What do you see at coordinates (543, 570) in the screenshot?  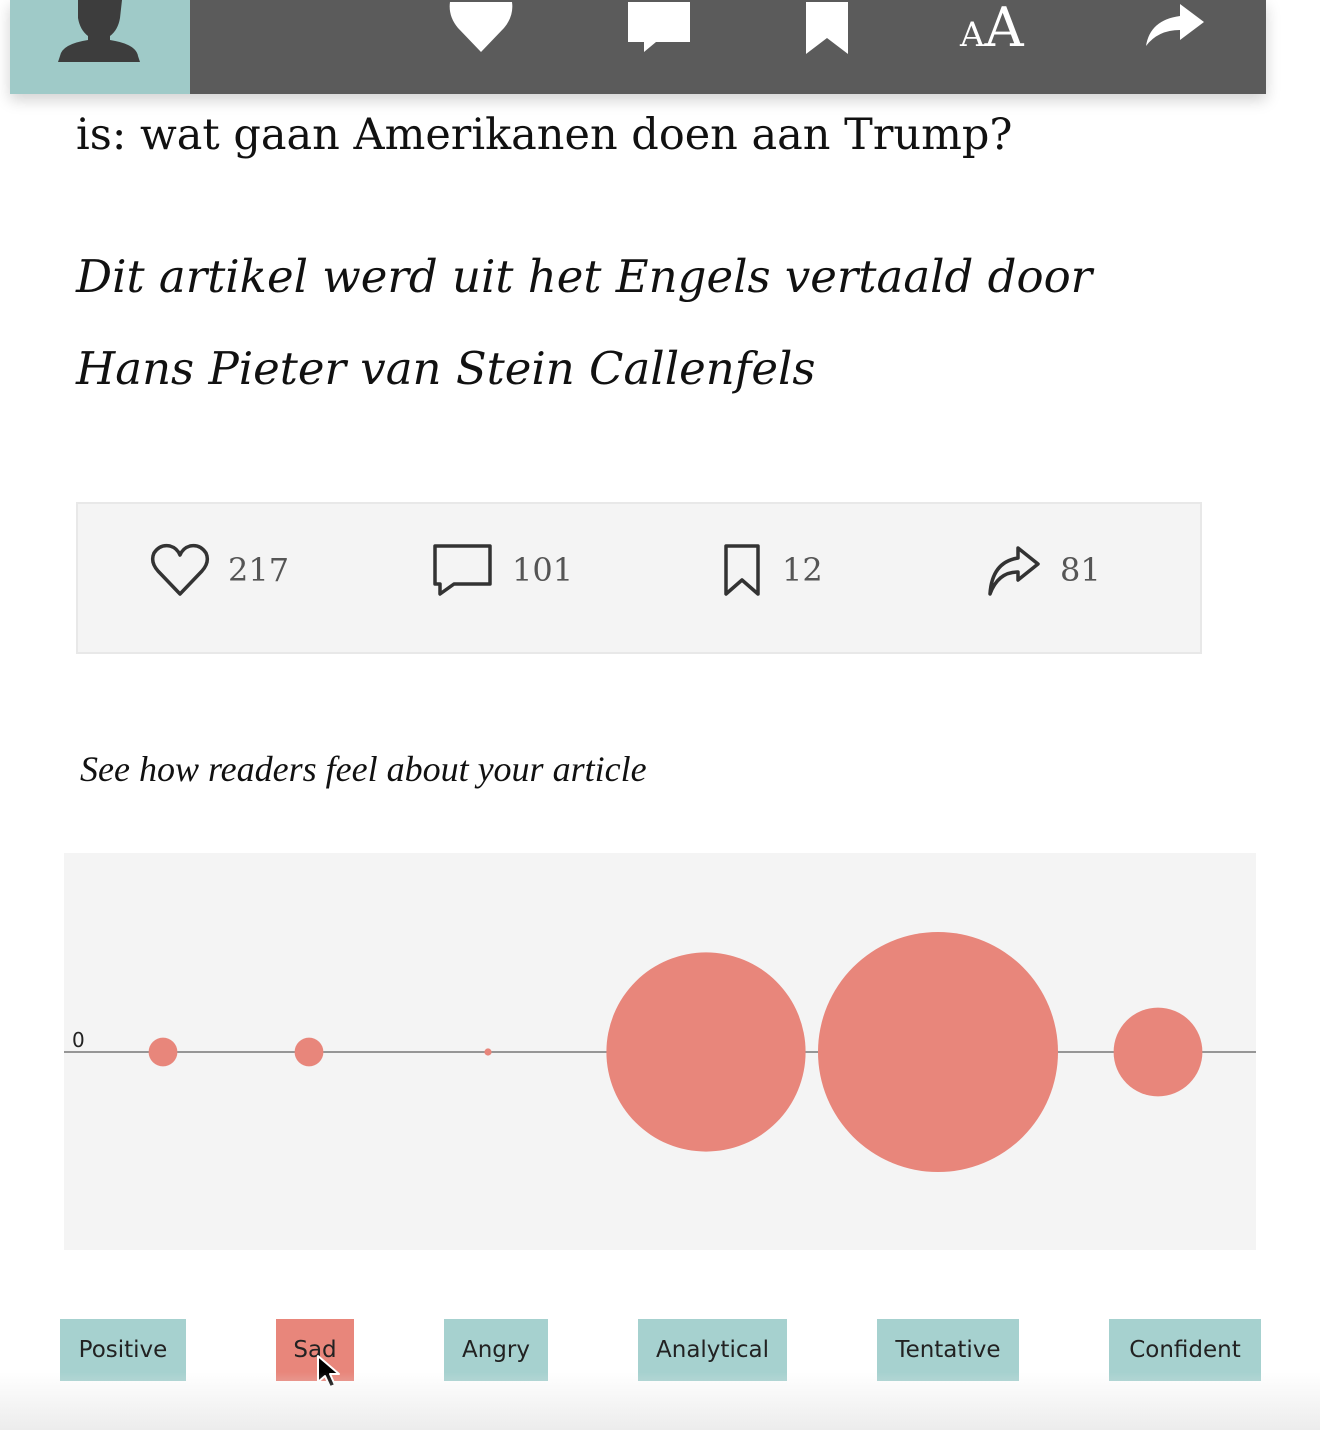 I see `comments-count: 101` at bounding box center [543, 570].